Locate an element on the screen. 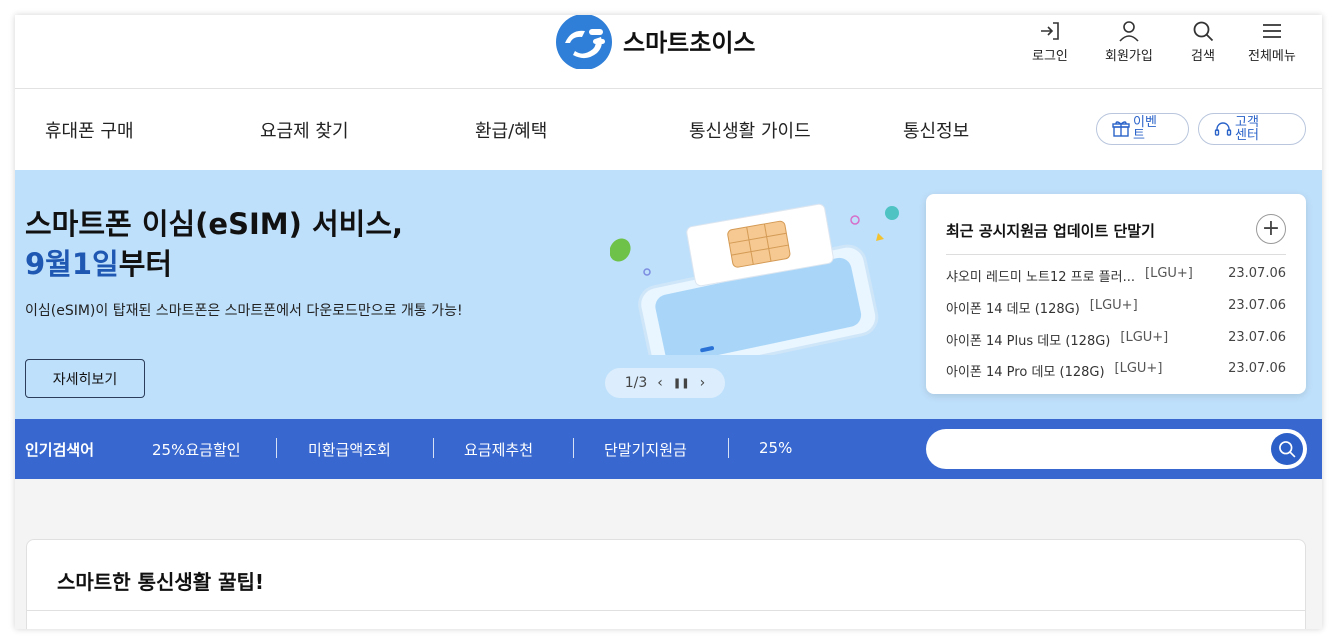 This screenshot has width=1337, height=644. tips-section: 스마트한 통신생활 꿀팁! is located at coordinates (666, 584).